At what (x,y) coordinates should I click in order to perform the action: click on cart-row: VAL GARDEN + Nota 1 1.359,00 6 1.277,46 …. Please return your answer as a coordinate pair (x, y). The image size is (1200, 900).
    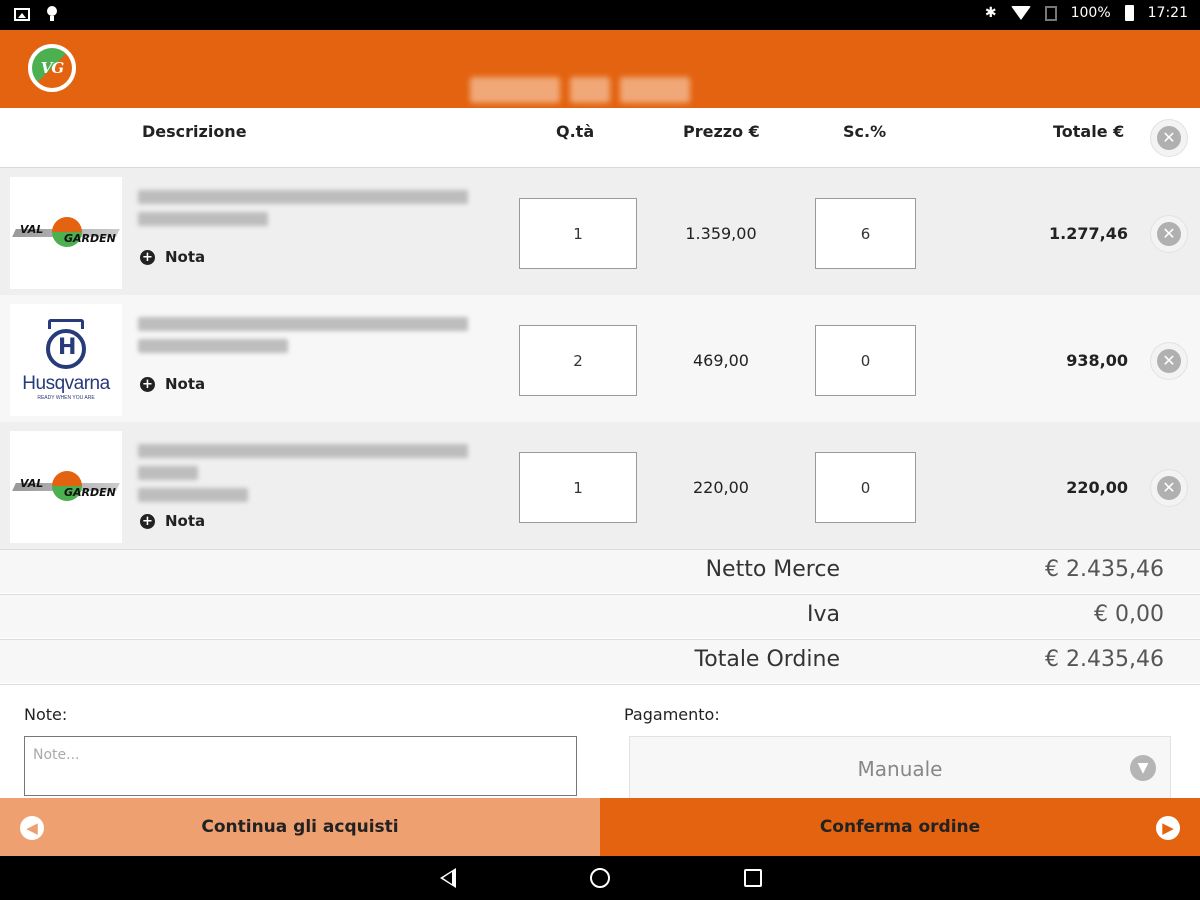
    Looking at the image, I should click on (600, 231).